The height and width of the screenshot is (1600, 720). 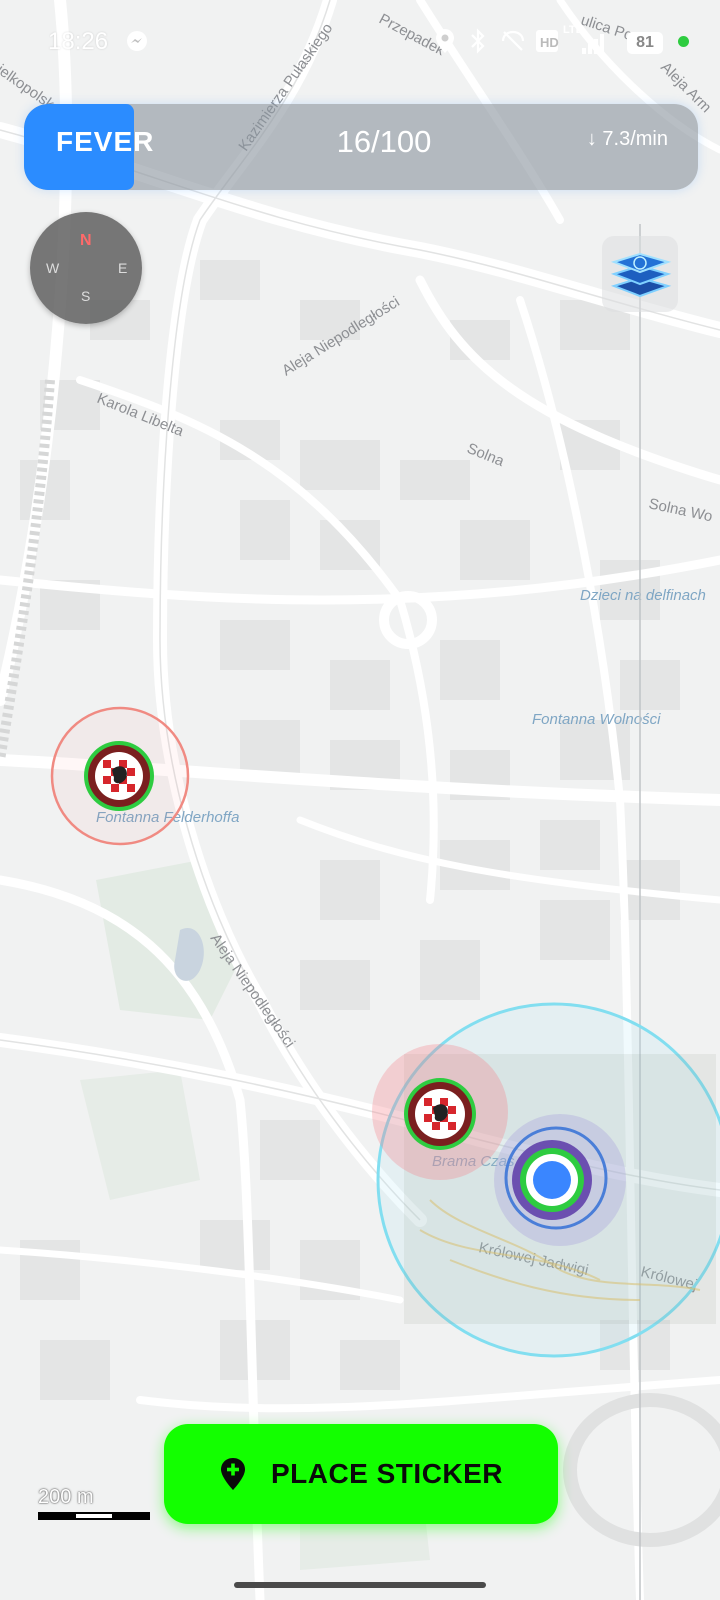 I want to click on fever-label: FEVER, so click(x=105, y=141).